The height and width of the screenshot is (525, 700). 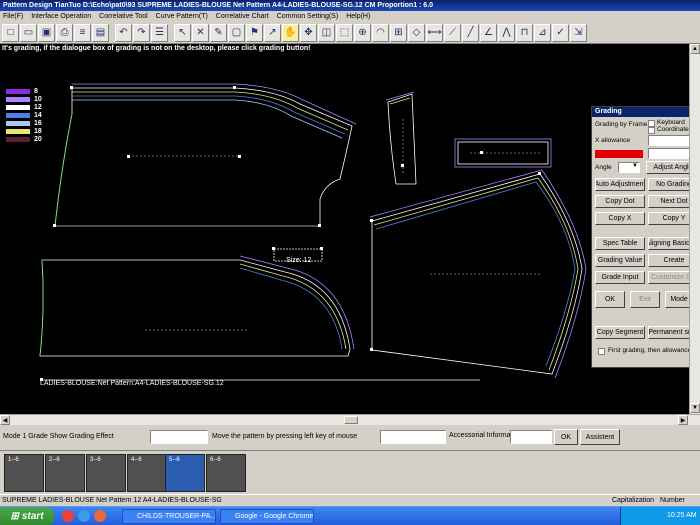 What do you see at coordinates (344, 33) in the screenshot?
I see `select-icon: ⬚` at bounding box center [344, 33].